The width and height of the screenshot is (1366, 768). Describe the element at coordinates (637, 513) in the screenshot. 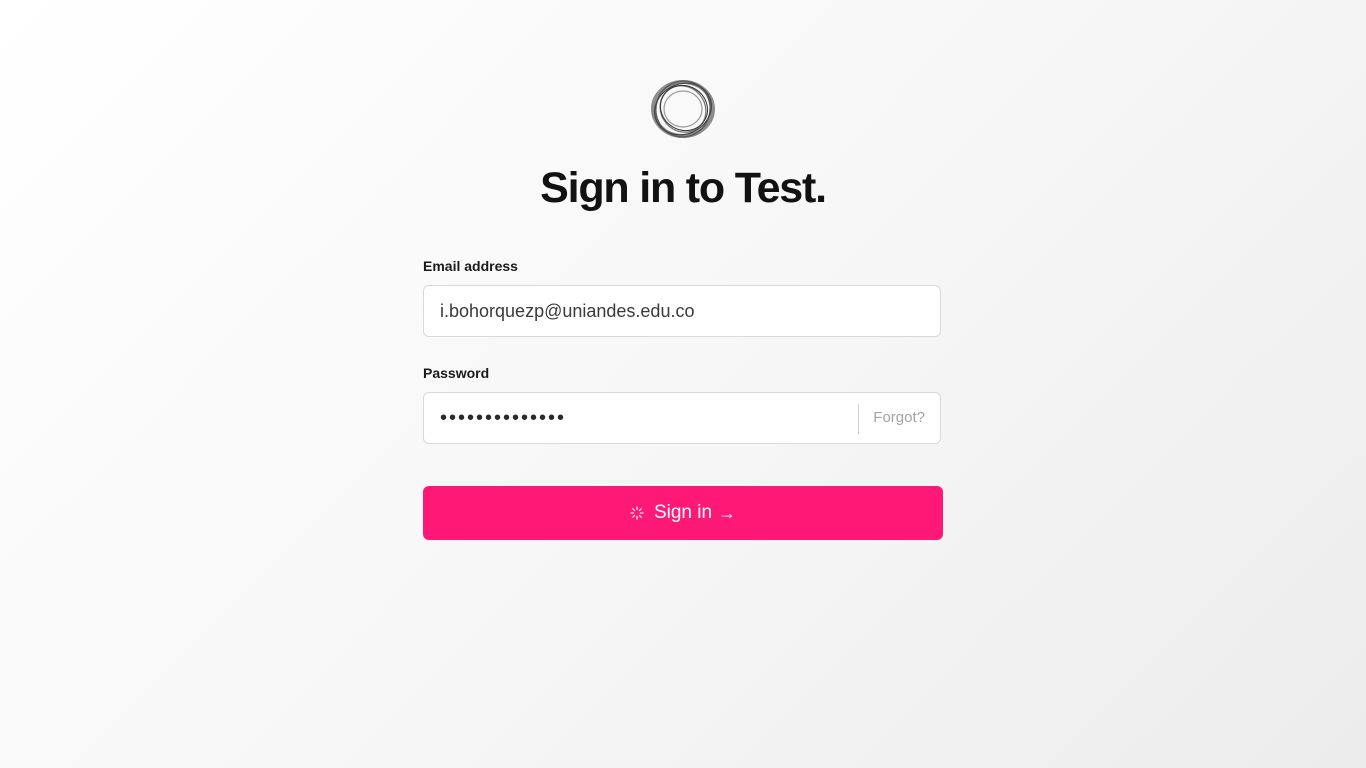

I see `spinner-icon` at that location.